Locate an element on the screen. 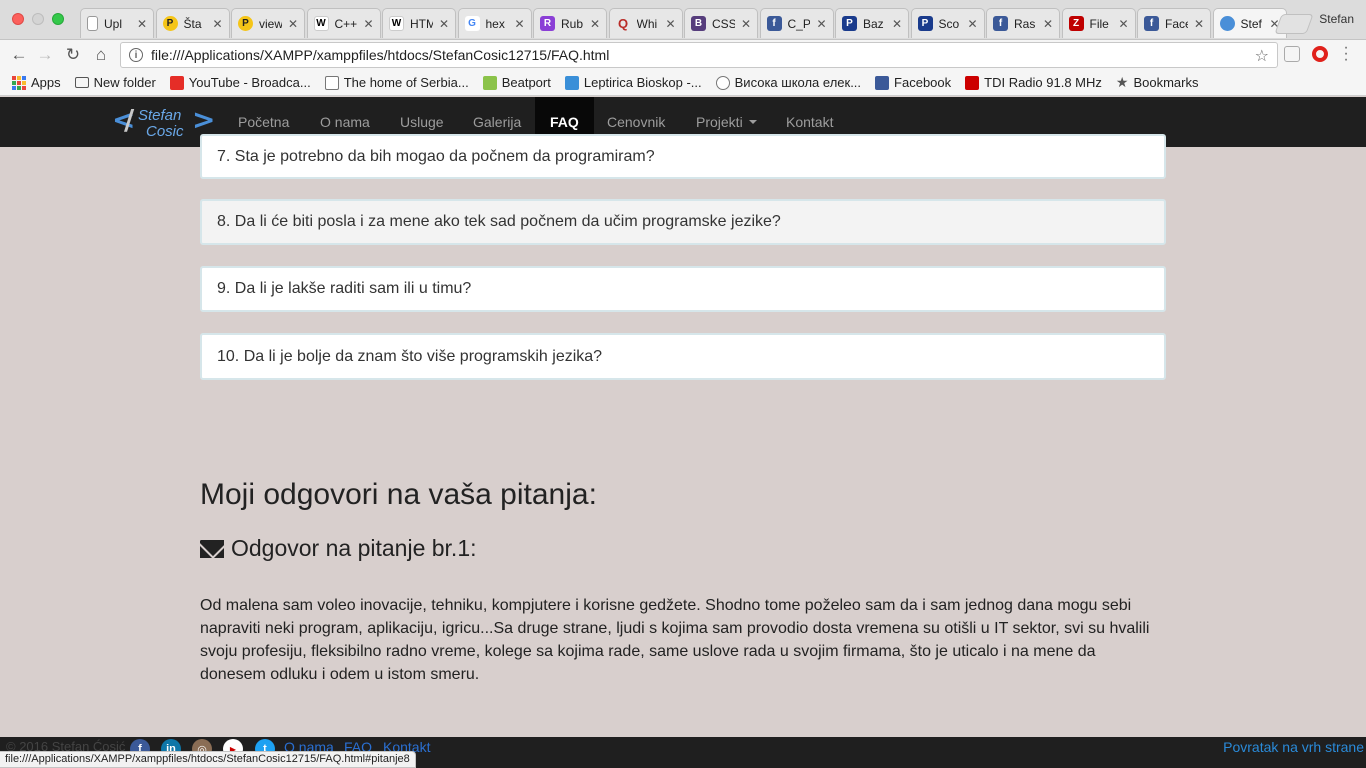 Image resolution: width=1366 pixels, height=768 pixels. site-icon: Q is located at coordinates (623, 23).